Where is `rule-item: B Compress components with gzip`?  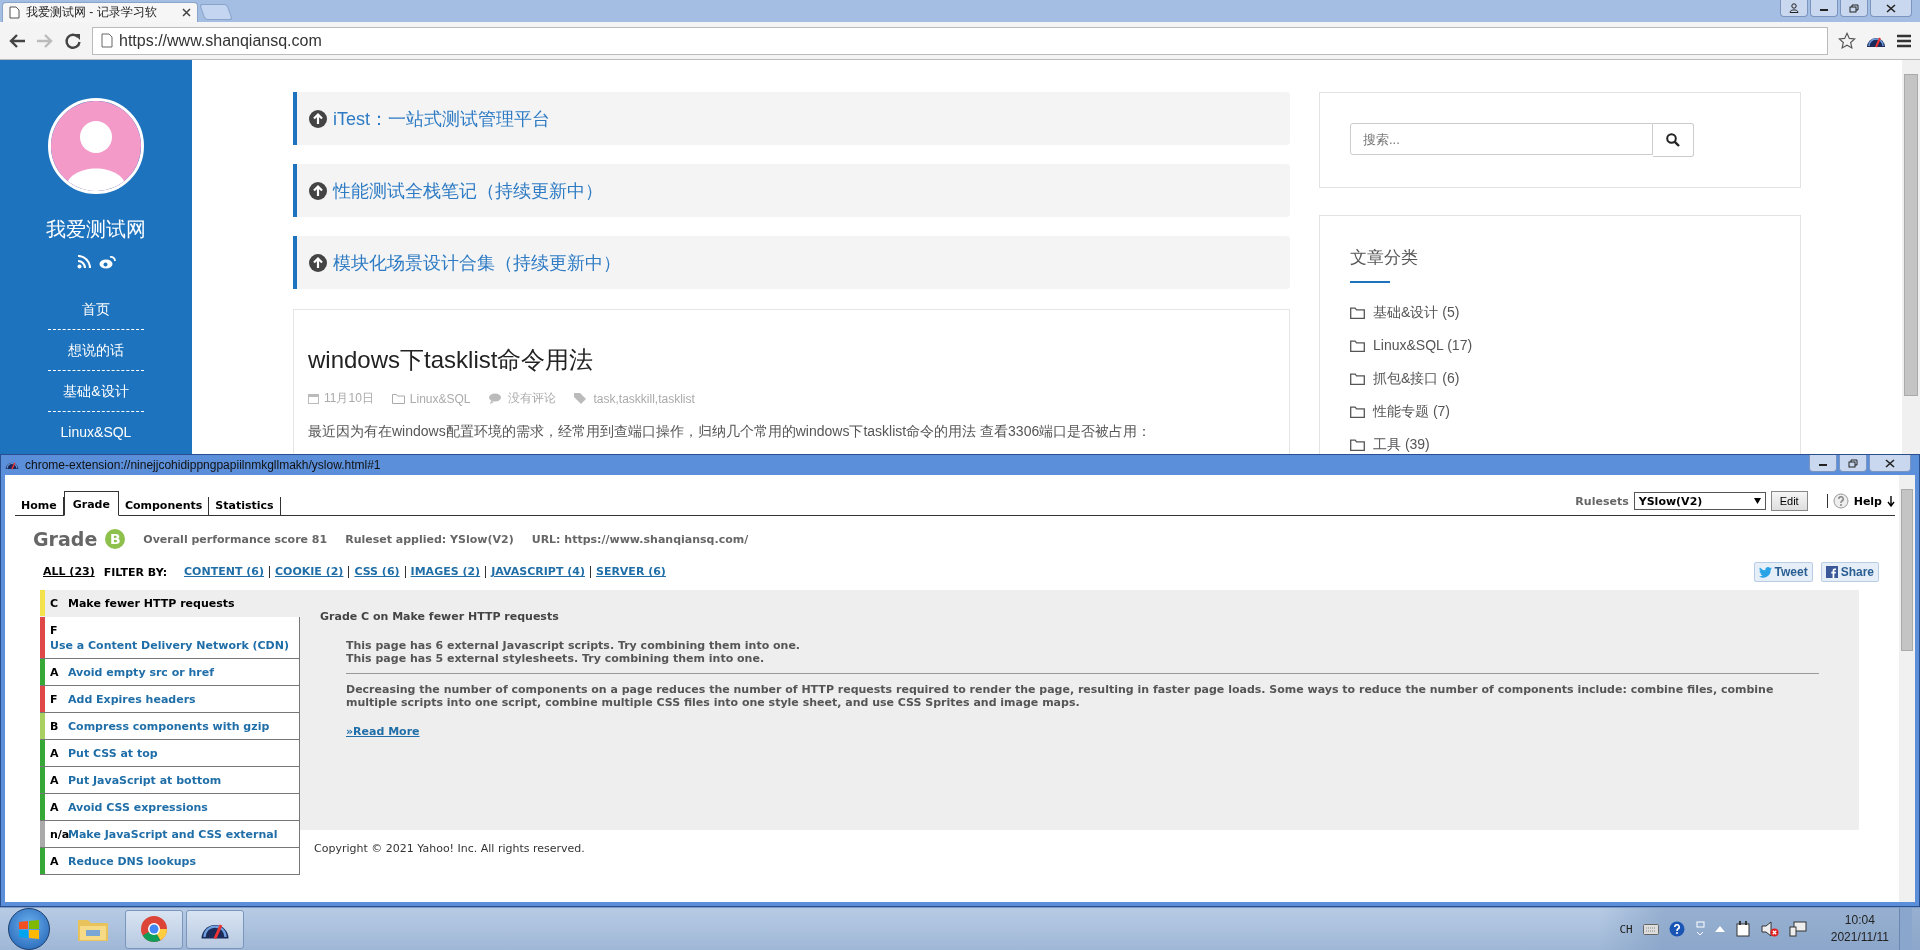
rule-item: B Compress components with gzip is located at coordinates (170, 726).